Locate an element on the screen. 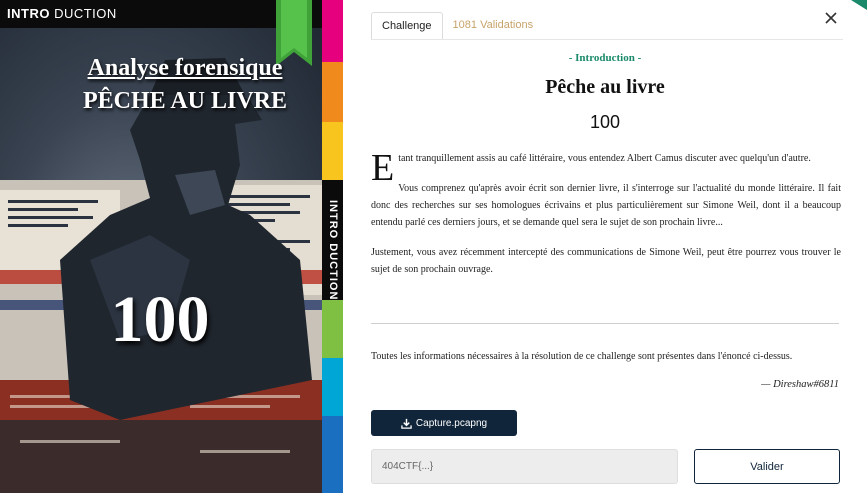  tab-bar: Challenge 1081 Validations is located at coordinates (457, 26).